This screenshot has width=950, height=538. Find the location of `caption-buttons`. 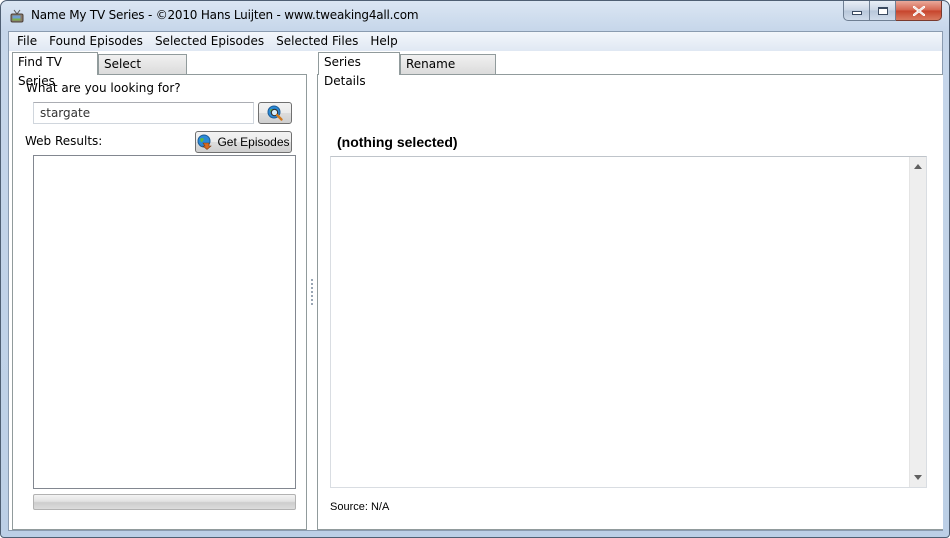

caption-buttons is located at coordinates (892, 11).